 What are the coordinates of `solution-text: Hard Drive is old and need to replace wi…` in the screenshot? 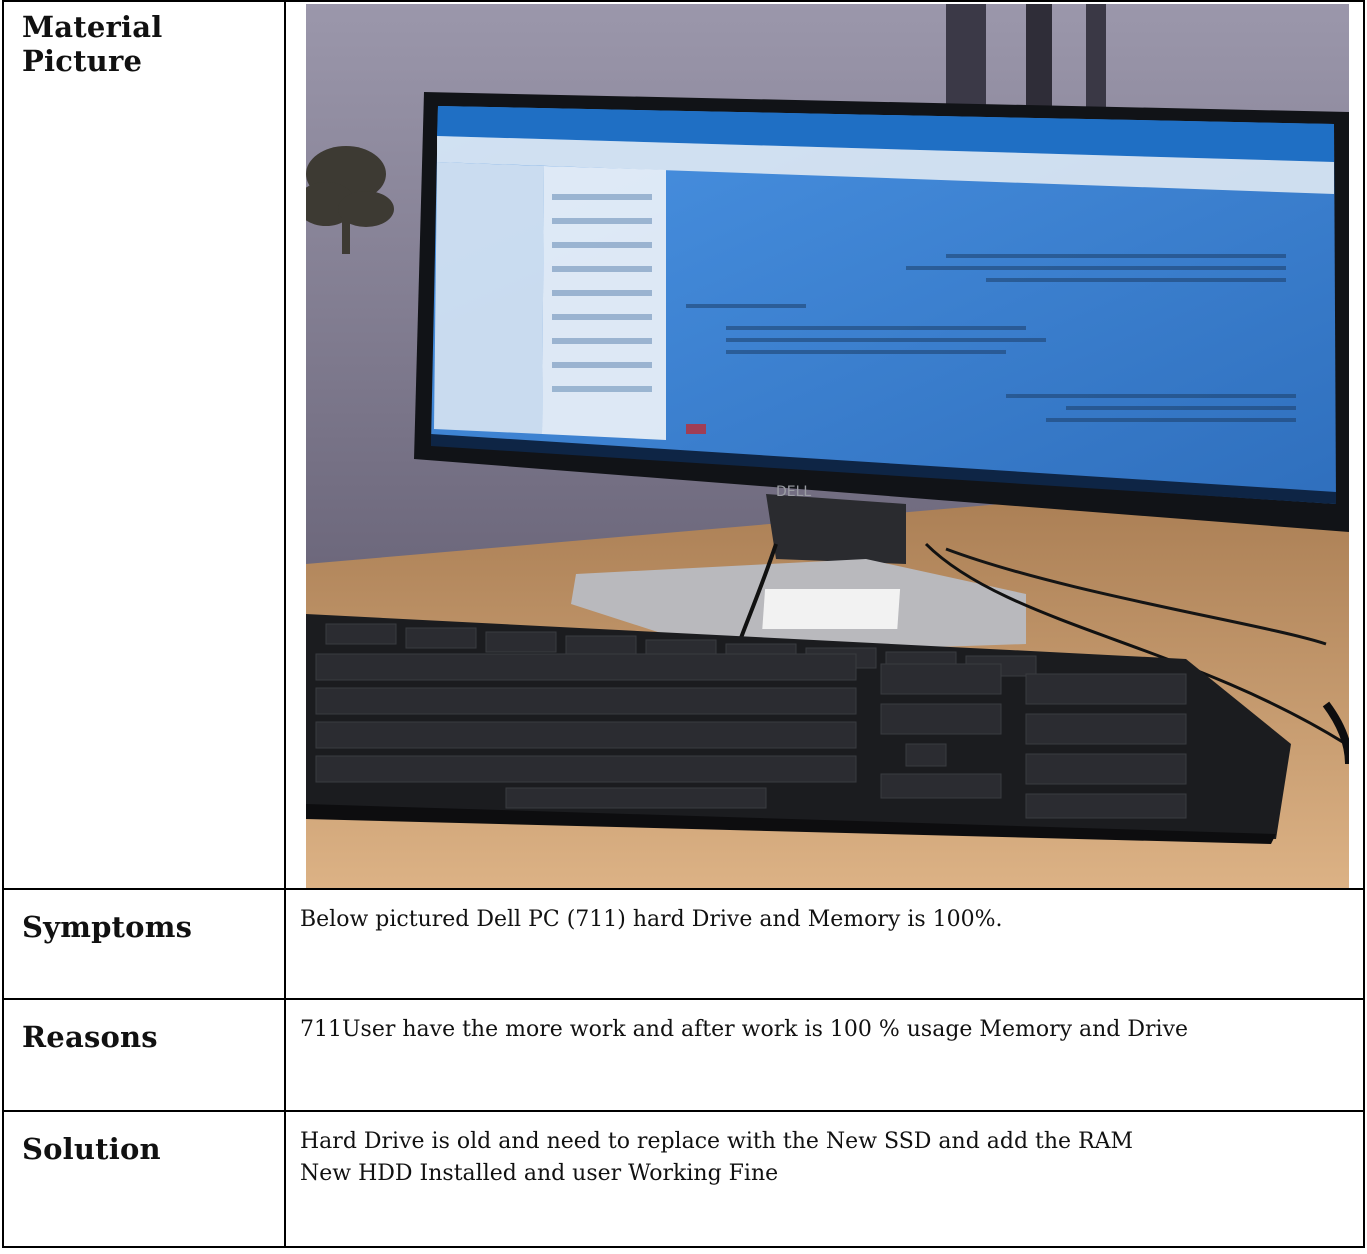 It's located at (824, 1151).